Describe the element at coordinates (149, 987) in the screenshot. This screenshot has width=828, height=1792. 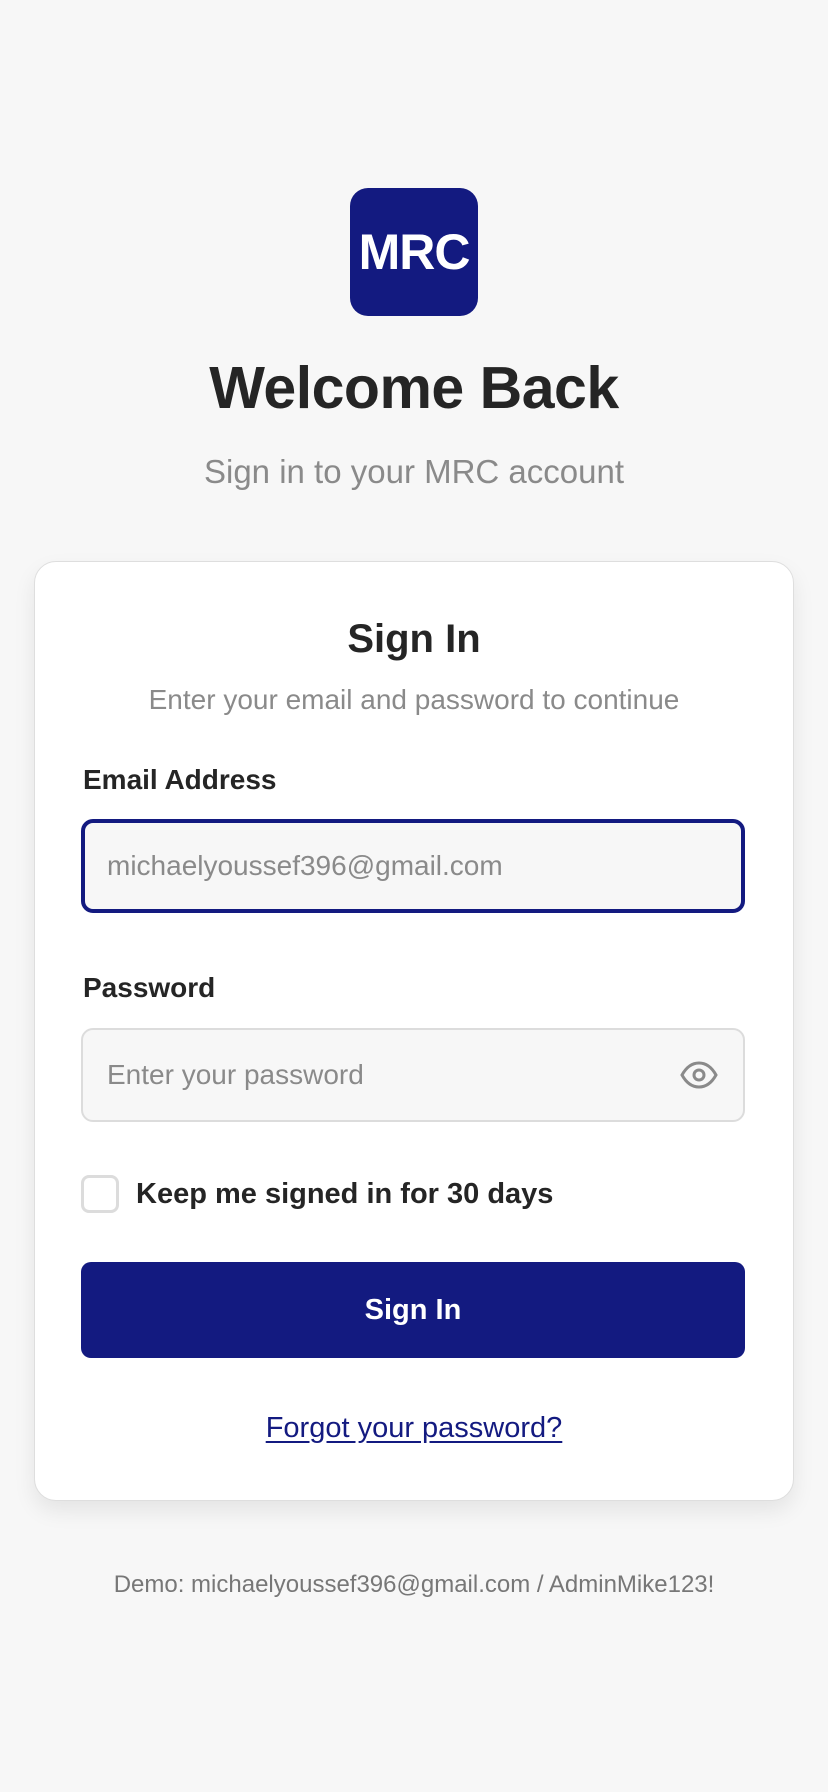
I see `password-label: Password` at that location.